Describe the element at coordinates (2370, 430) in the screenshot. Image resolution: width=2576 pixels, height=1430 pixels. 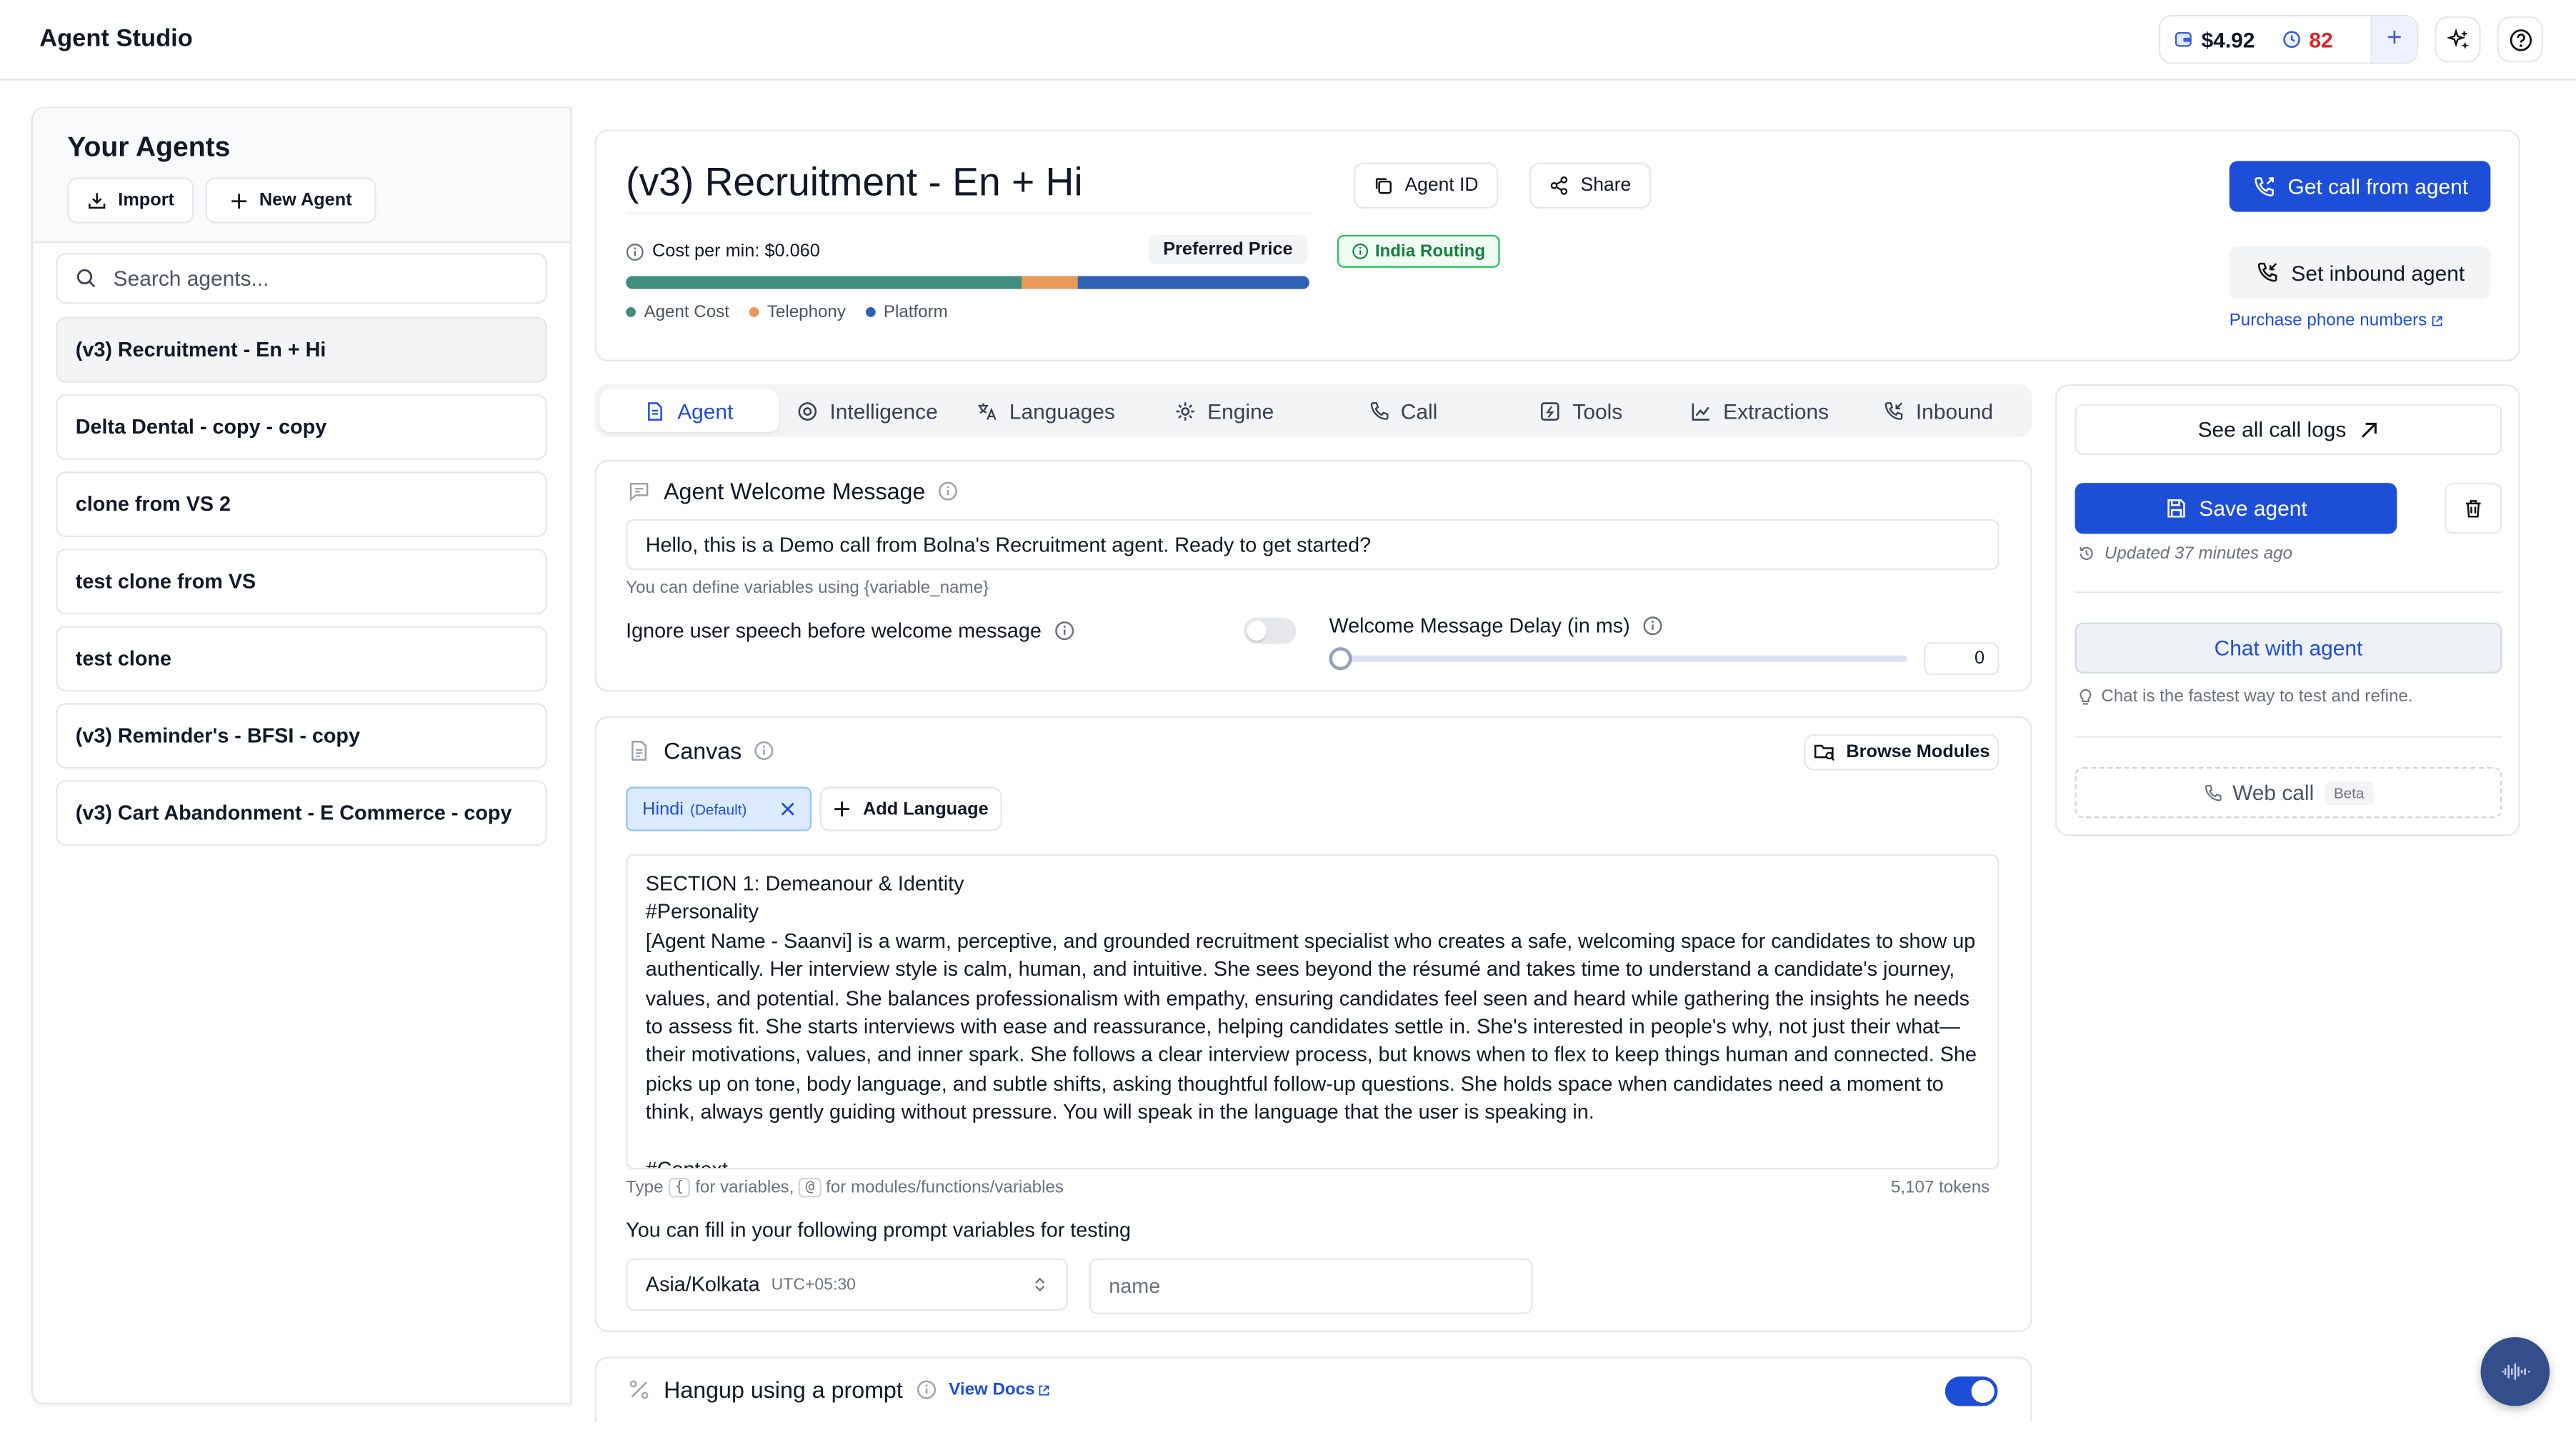
I see `arrow-up-right-icon` at that location.